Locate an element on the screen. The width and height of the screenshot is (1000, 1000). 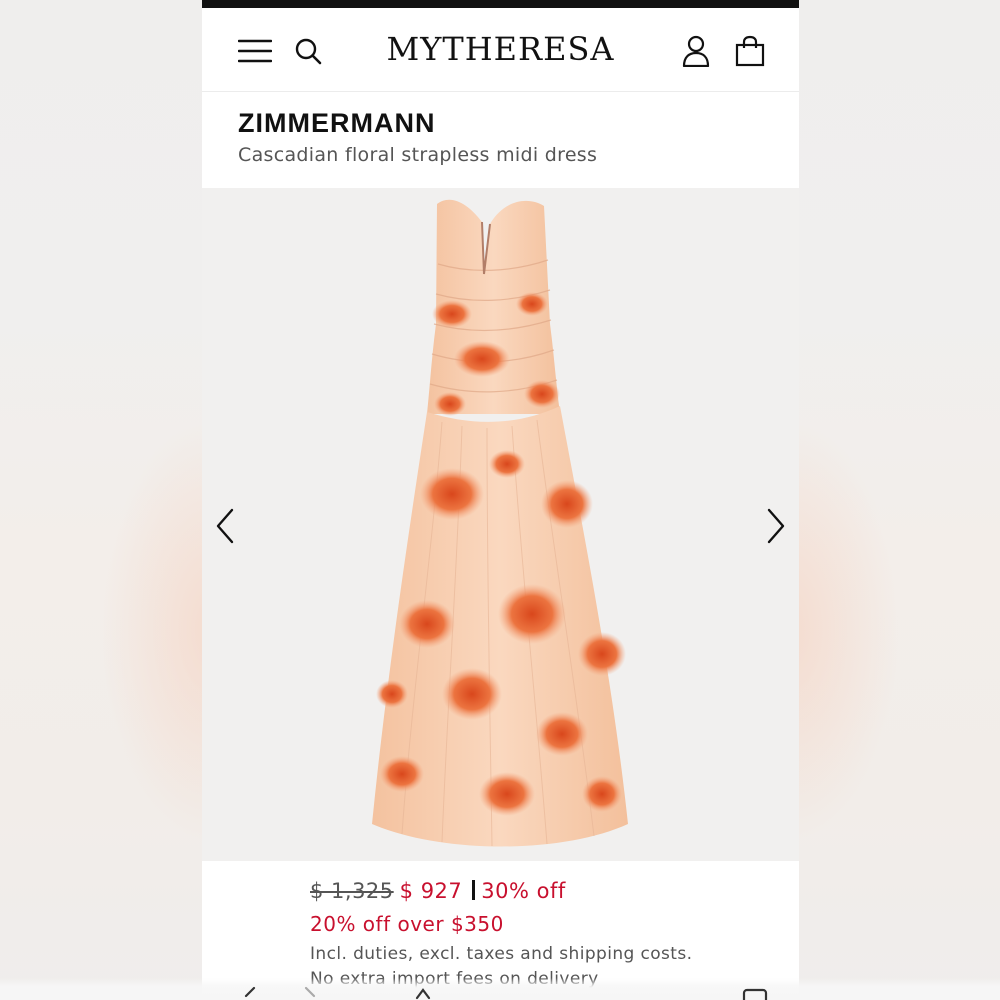
price-line: $ 1,325 $ 927 30% off is located at coordinates (438, 891).